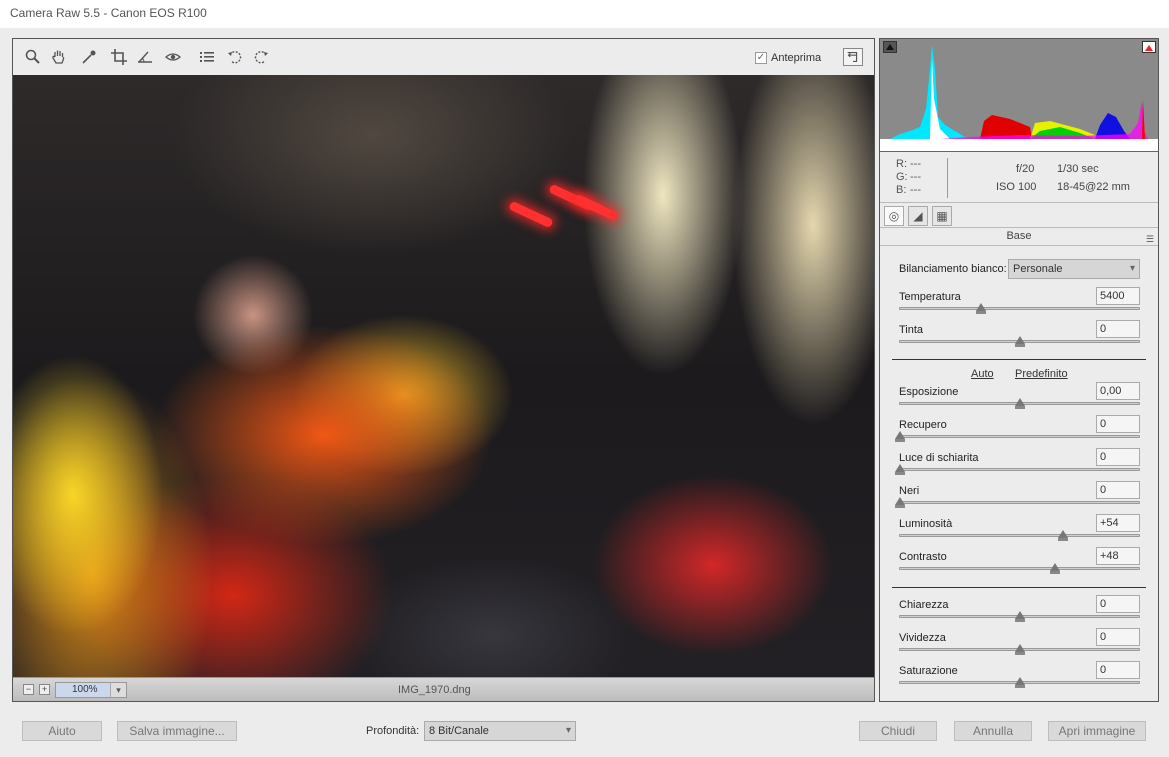 This screenshot has height=757, width=1169. I want to click on contrasto-slider, so click(1019, 568).